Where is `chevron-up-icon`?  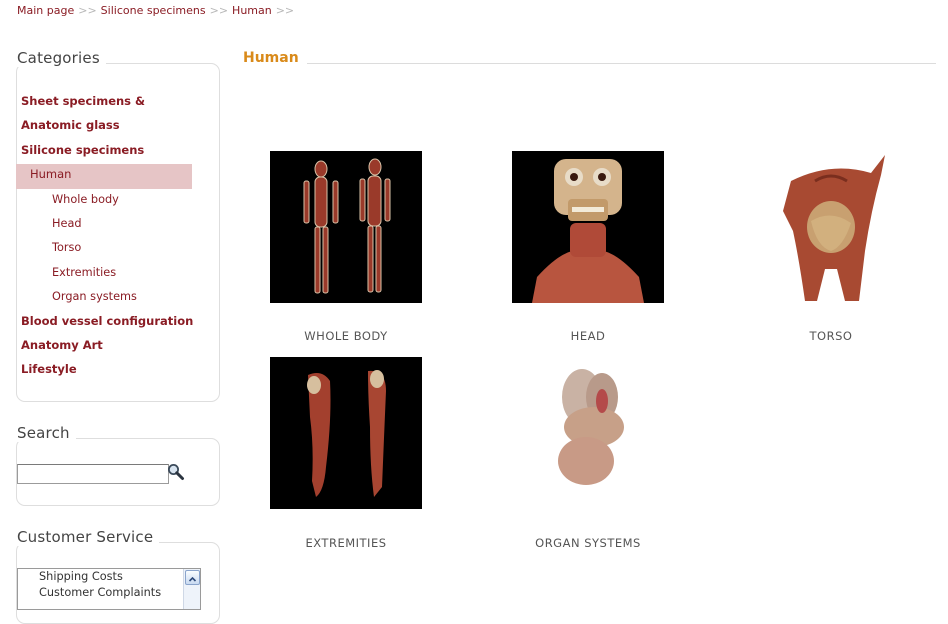
chevron-up-icon is located at coordinates (192, 579).